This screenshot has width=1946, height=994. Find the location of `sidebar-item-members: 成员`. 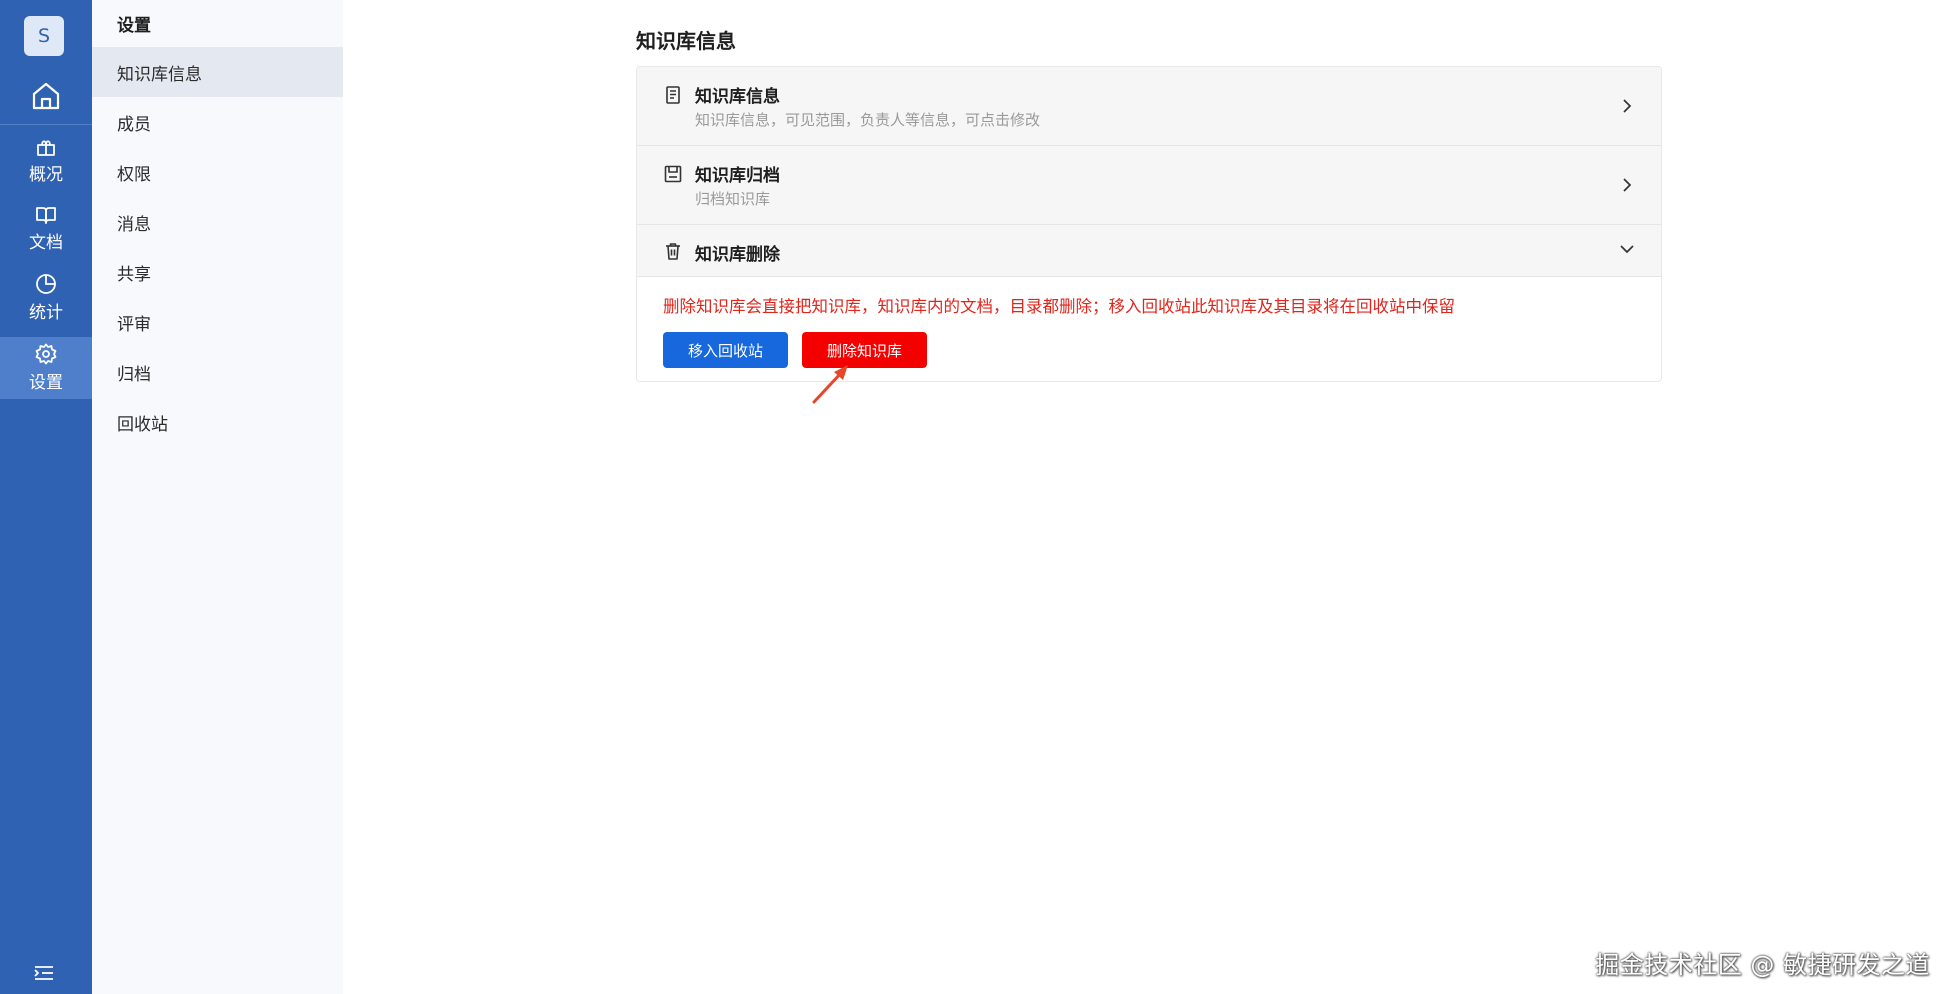

sidebar-item-members: 成员 is located at coordinates (217, 122).